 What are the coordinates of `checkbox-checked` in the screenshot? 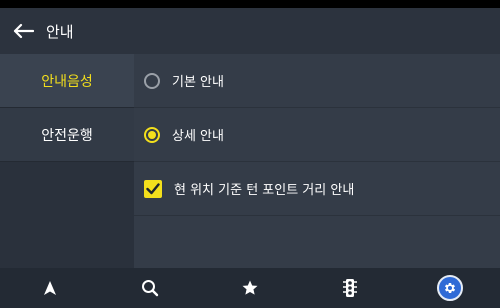 It's located at (153, 188).